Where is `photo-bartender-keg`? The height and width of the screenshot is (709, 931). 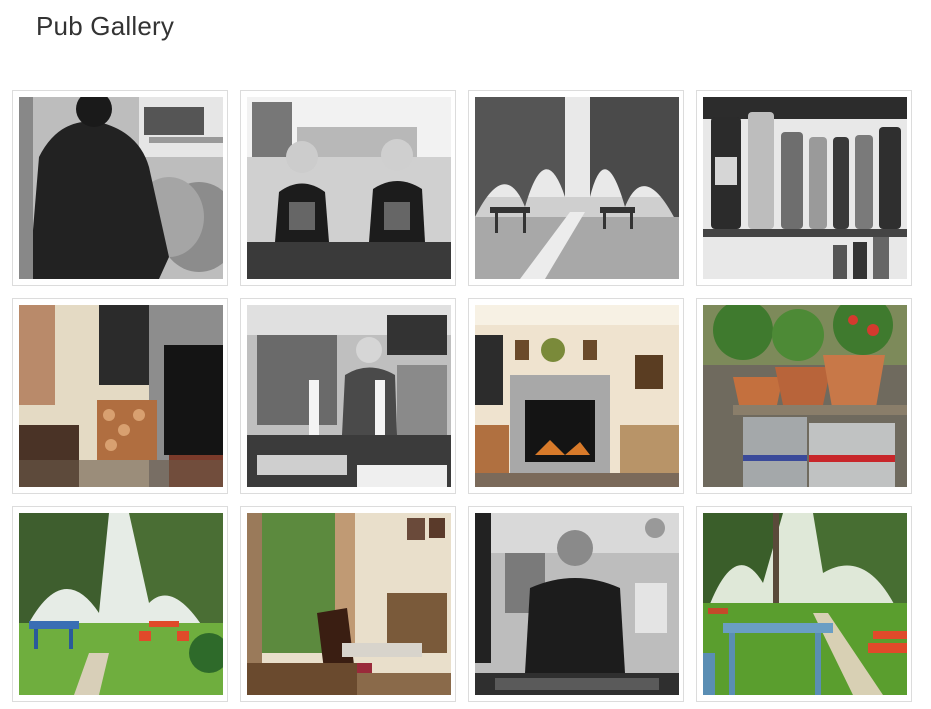
photo-bartender-keg is located at coordinates (121, 188).